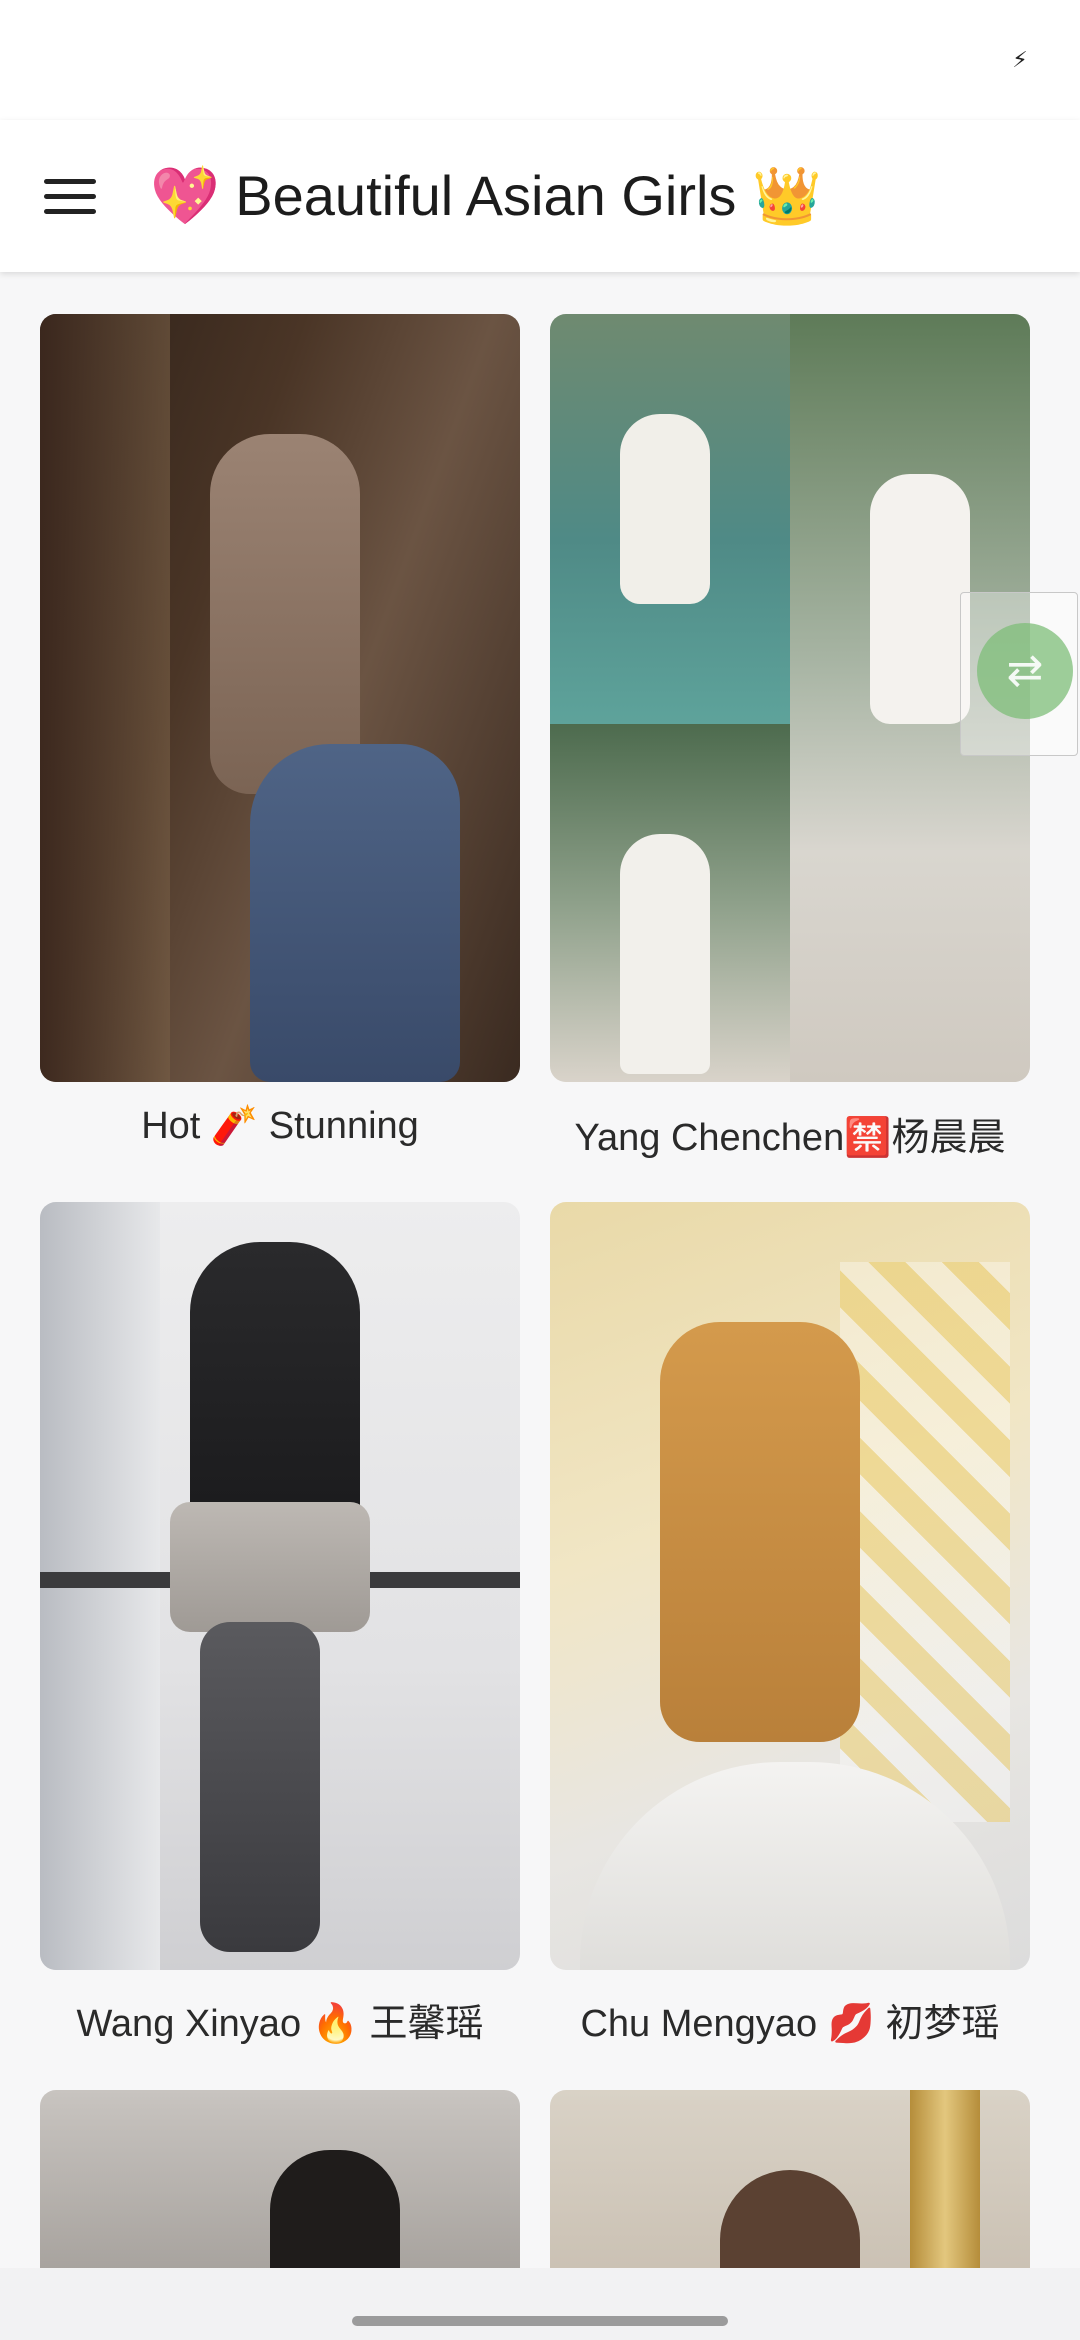 This screenshot has height=2340, width=1080. I want to click on card-caption: Hot 🧨 Stunning, so click(280, 1126).